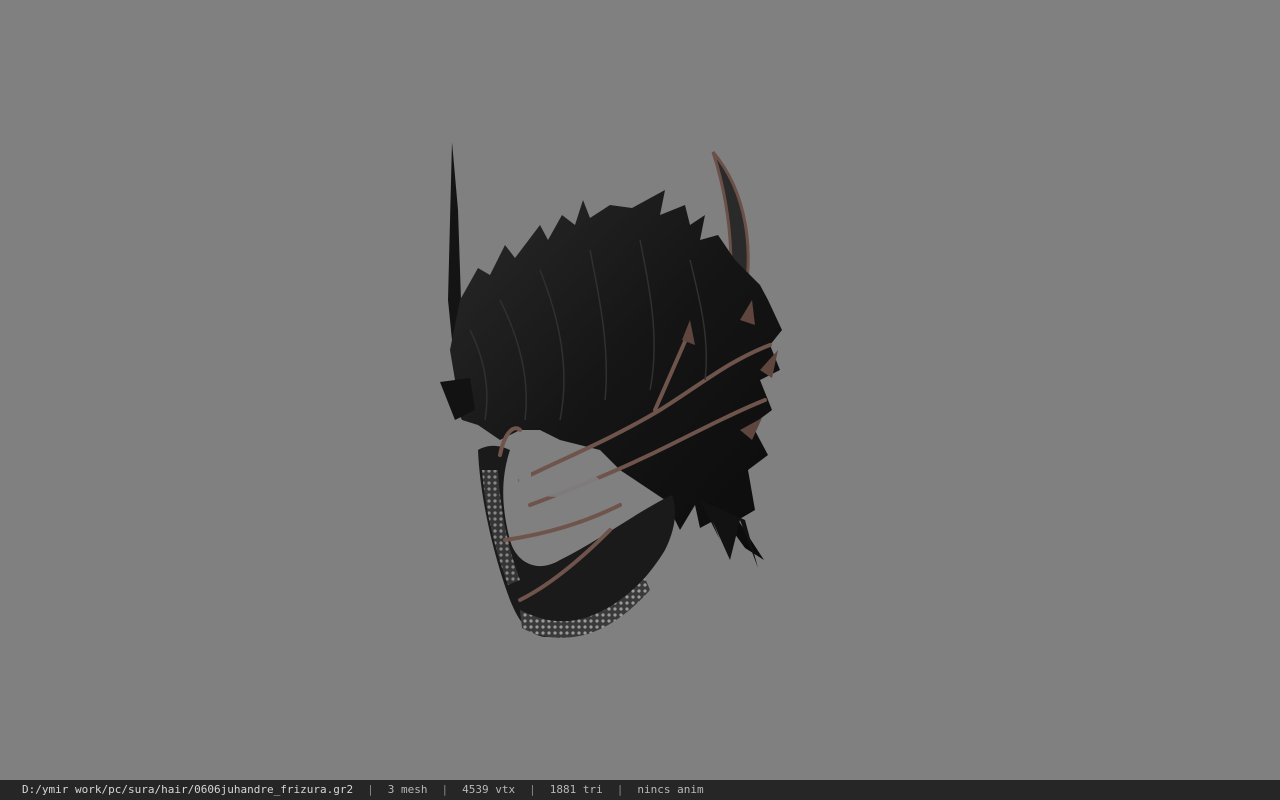  Describe the element at coordinates (524, 470) in the screenshot. I see `eye-hole-left` at that location.